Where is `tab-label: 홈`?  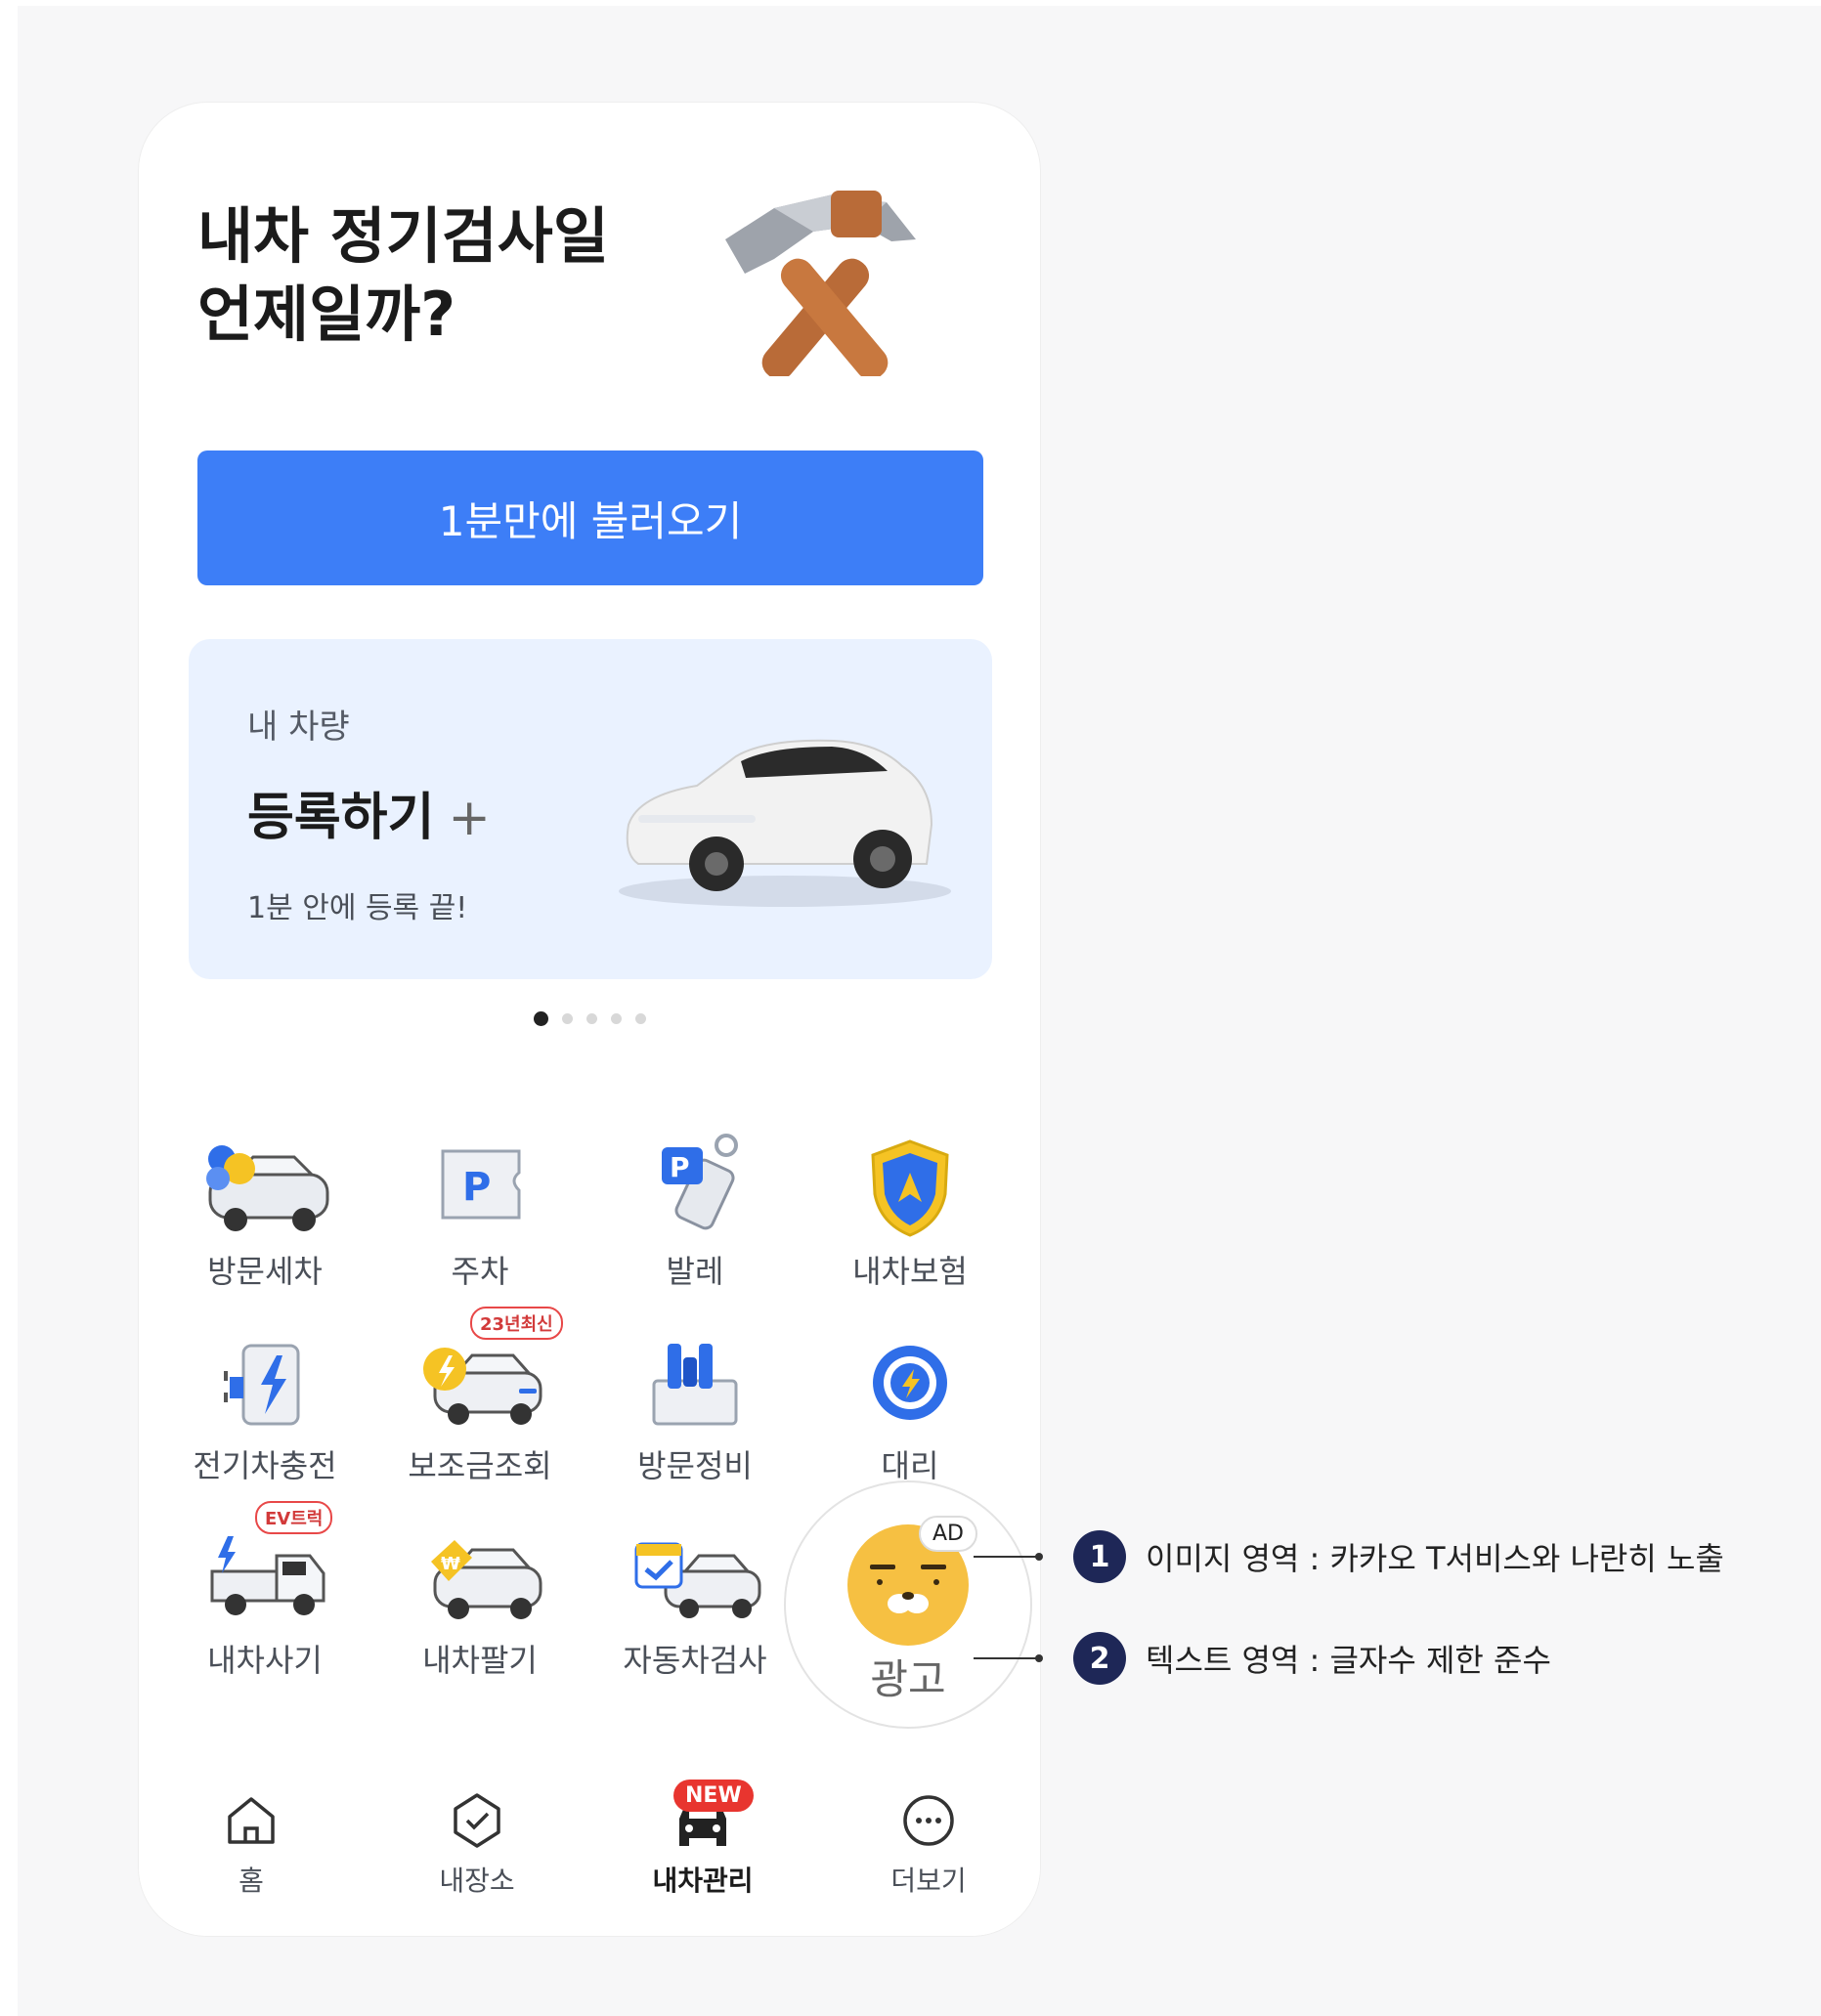 tab-label: 홈 is located at coordinates (251, 1881).